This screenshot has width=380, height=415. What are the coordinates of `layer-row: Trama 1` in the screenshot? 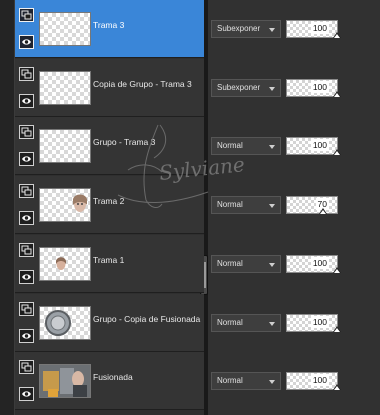 It's located at (109, 263).